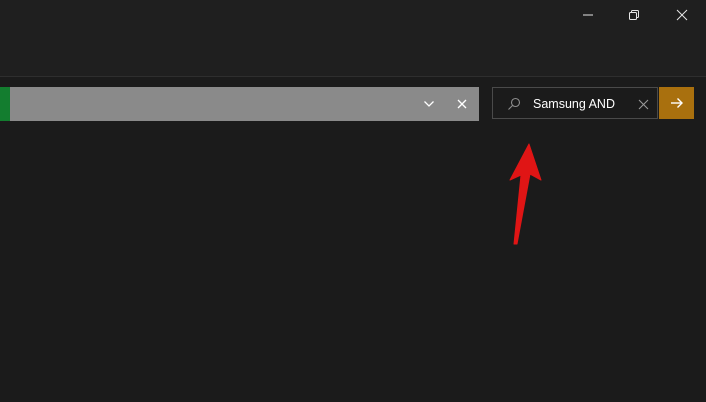 This screenshot has width=706, height=402. Describe the element at coordinates (525, 194) in the screenshot. I see `annotation-arrow-icon` at that location.